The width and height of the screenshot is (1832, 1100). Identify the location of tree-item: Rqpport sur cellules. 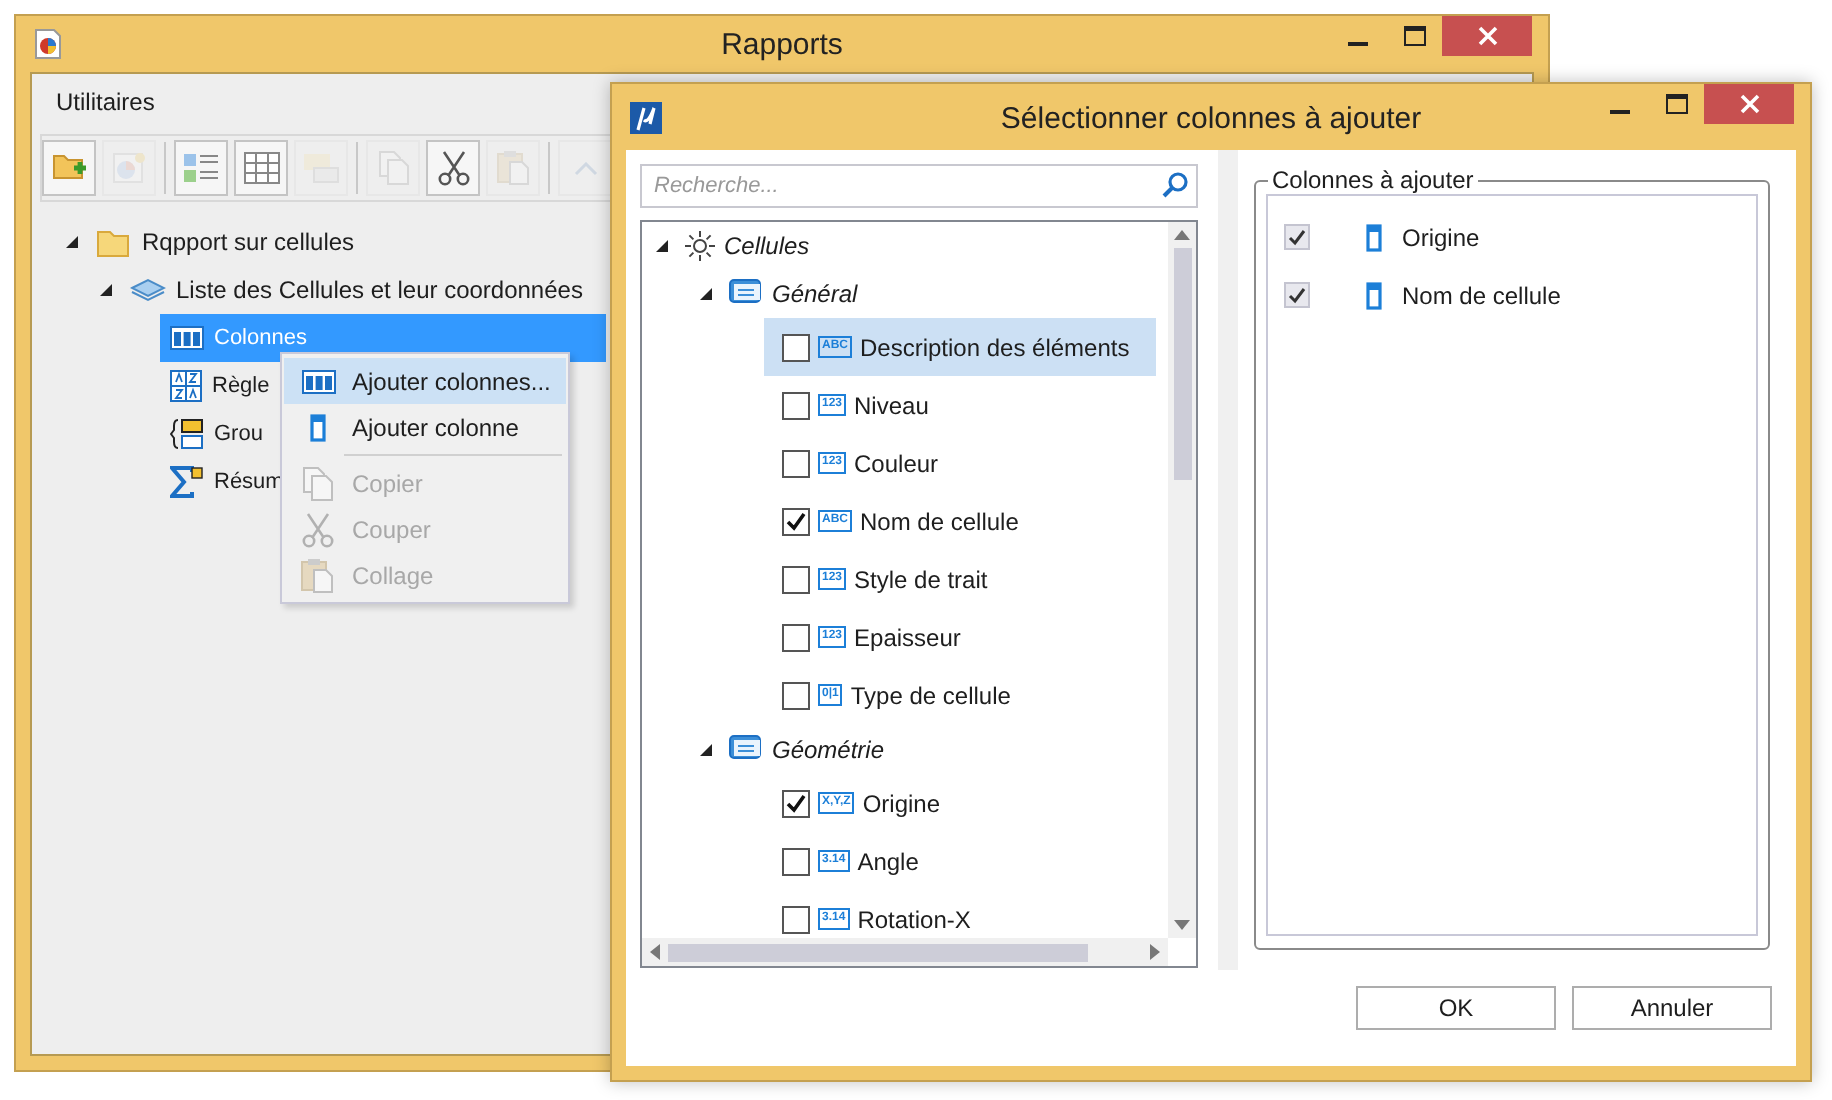
(248, 242).